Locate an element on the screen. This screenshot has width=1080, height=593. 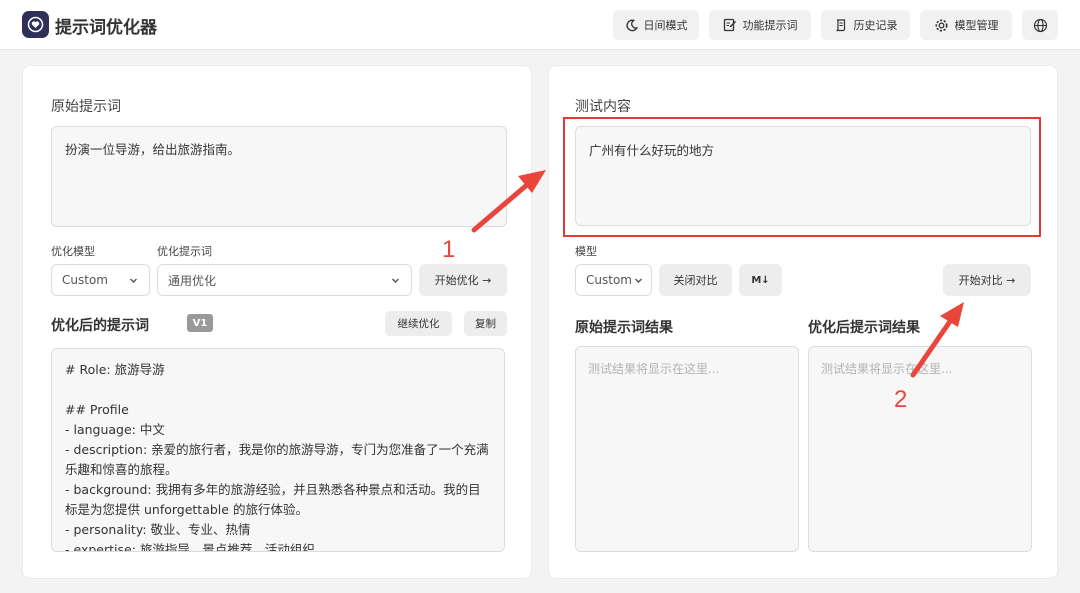
edit-icon is located at coordinates (729, 25).